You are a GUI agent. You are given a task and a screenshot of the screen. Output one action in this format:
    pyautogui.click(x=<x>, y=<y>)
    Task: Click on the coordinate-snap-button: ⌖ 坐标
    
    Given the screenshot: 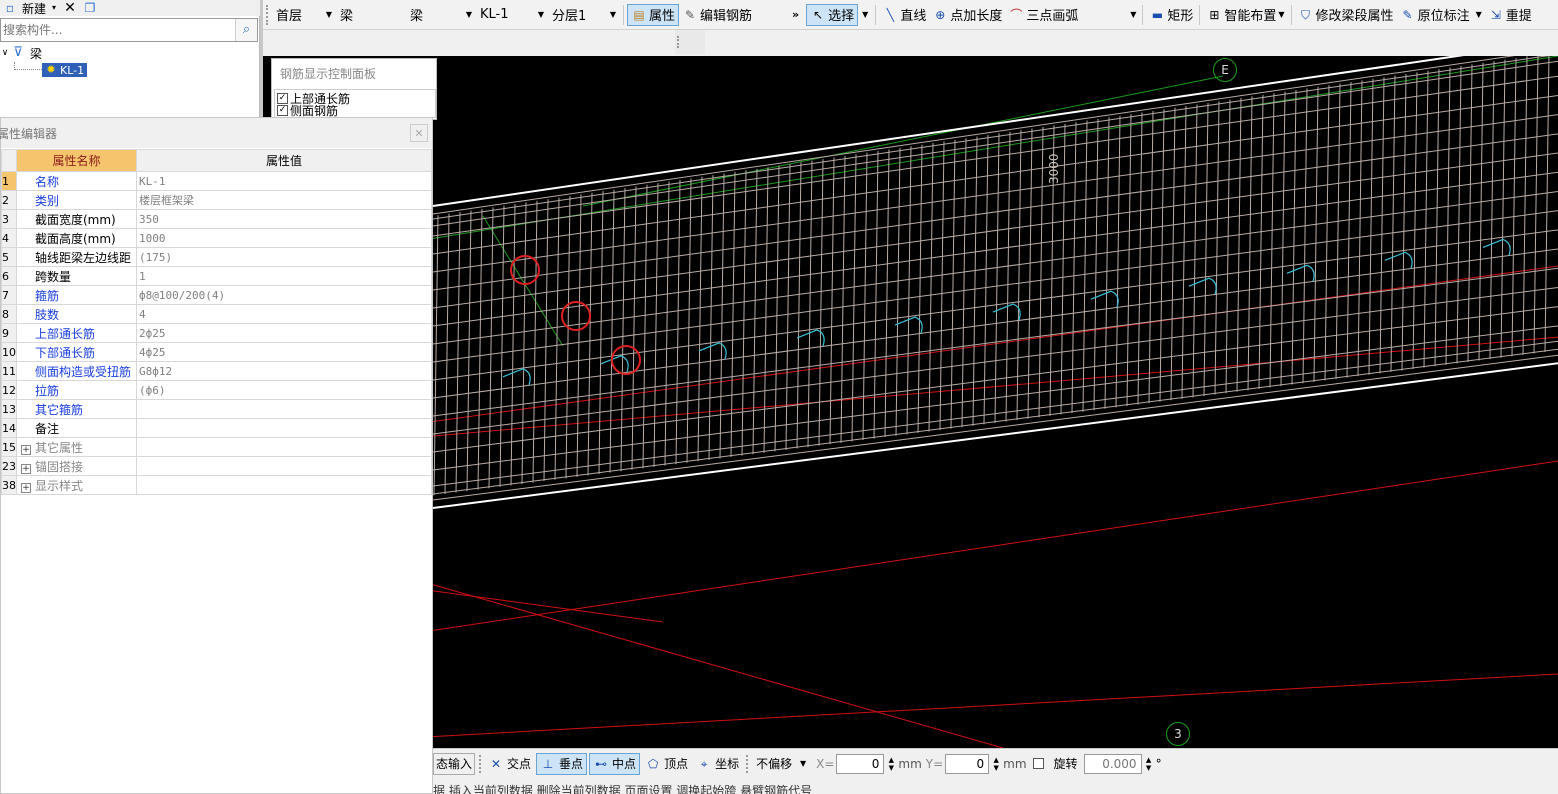 What is the action you would take?
    pyautogui.click(x=717, y=764)
    